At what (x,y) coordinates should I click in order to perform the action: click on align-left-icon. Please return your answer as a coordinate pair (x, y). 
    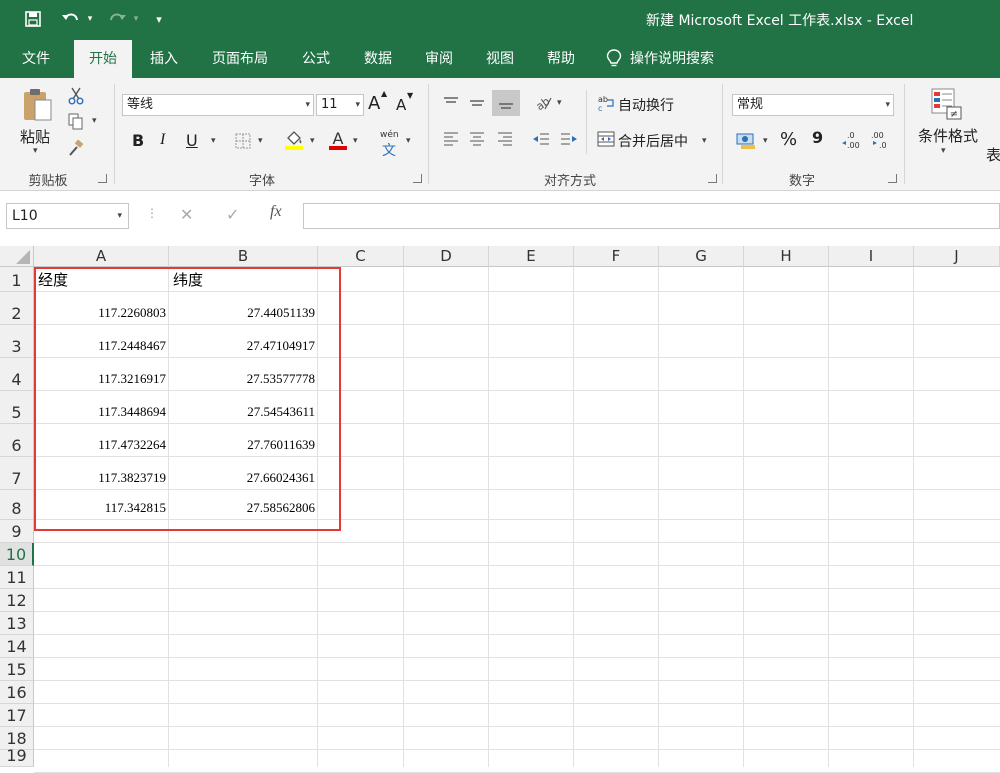
    Looking at the image, I should click on (451, 139).